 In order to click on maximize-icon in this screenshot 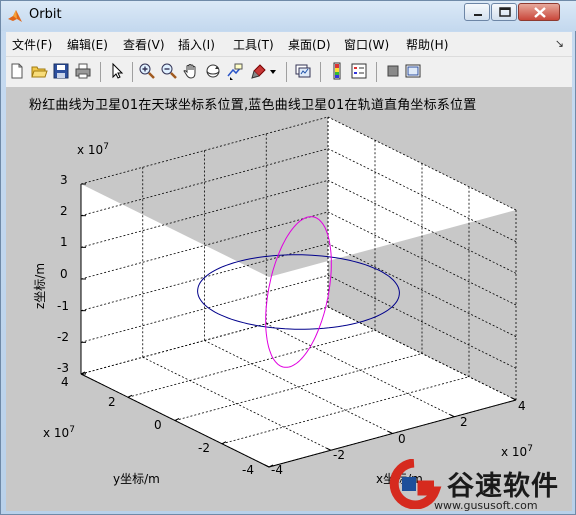, I will do `click(505, 12)`.